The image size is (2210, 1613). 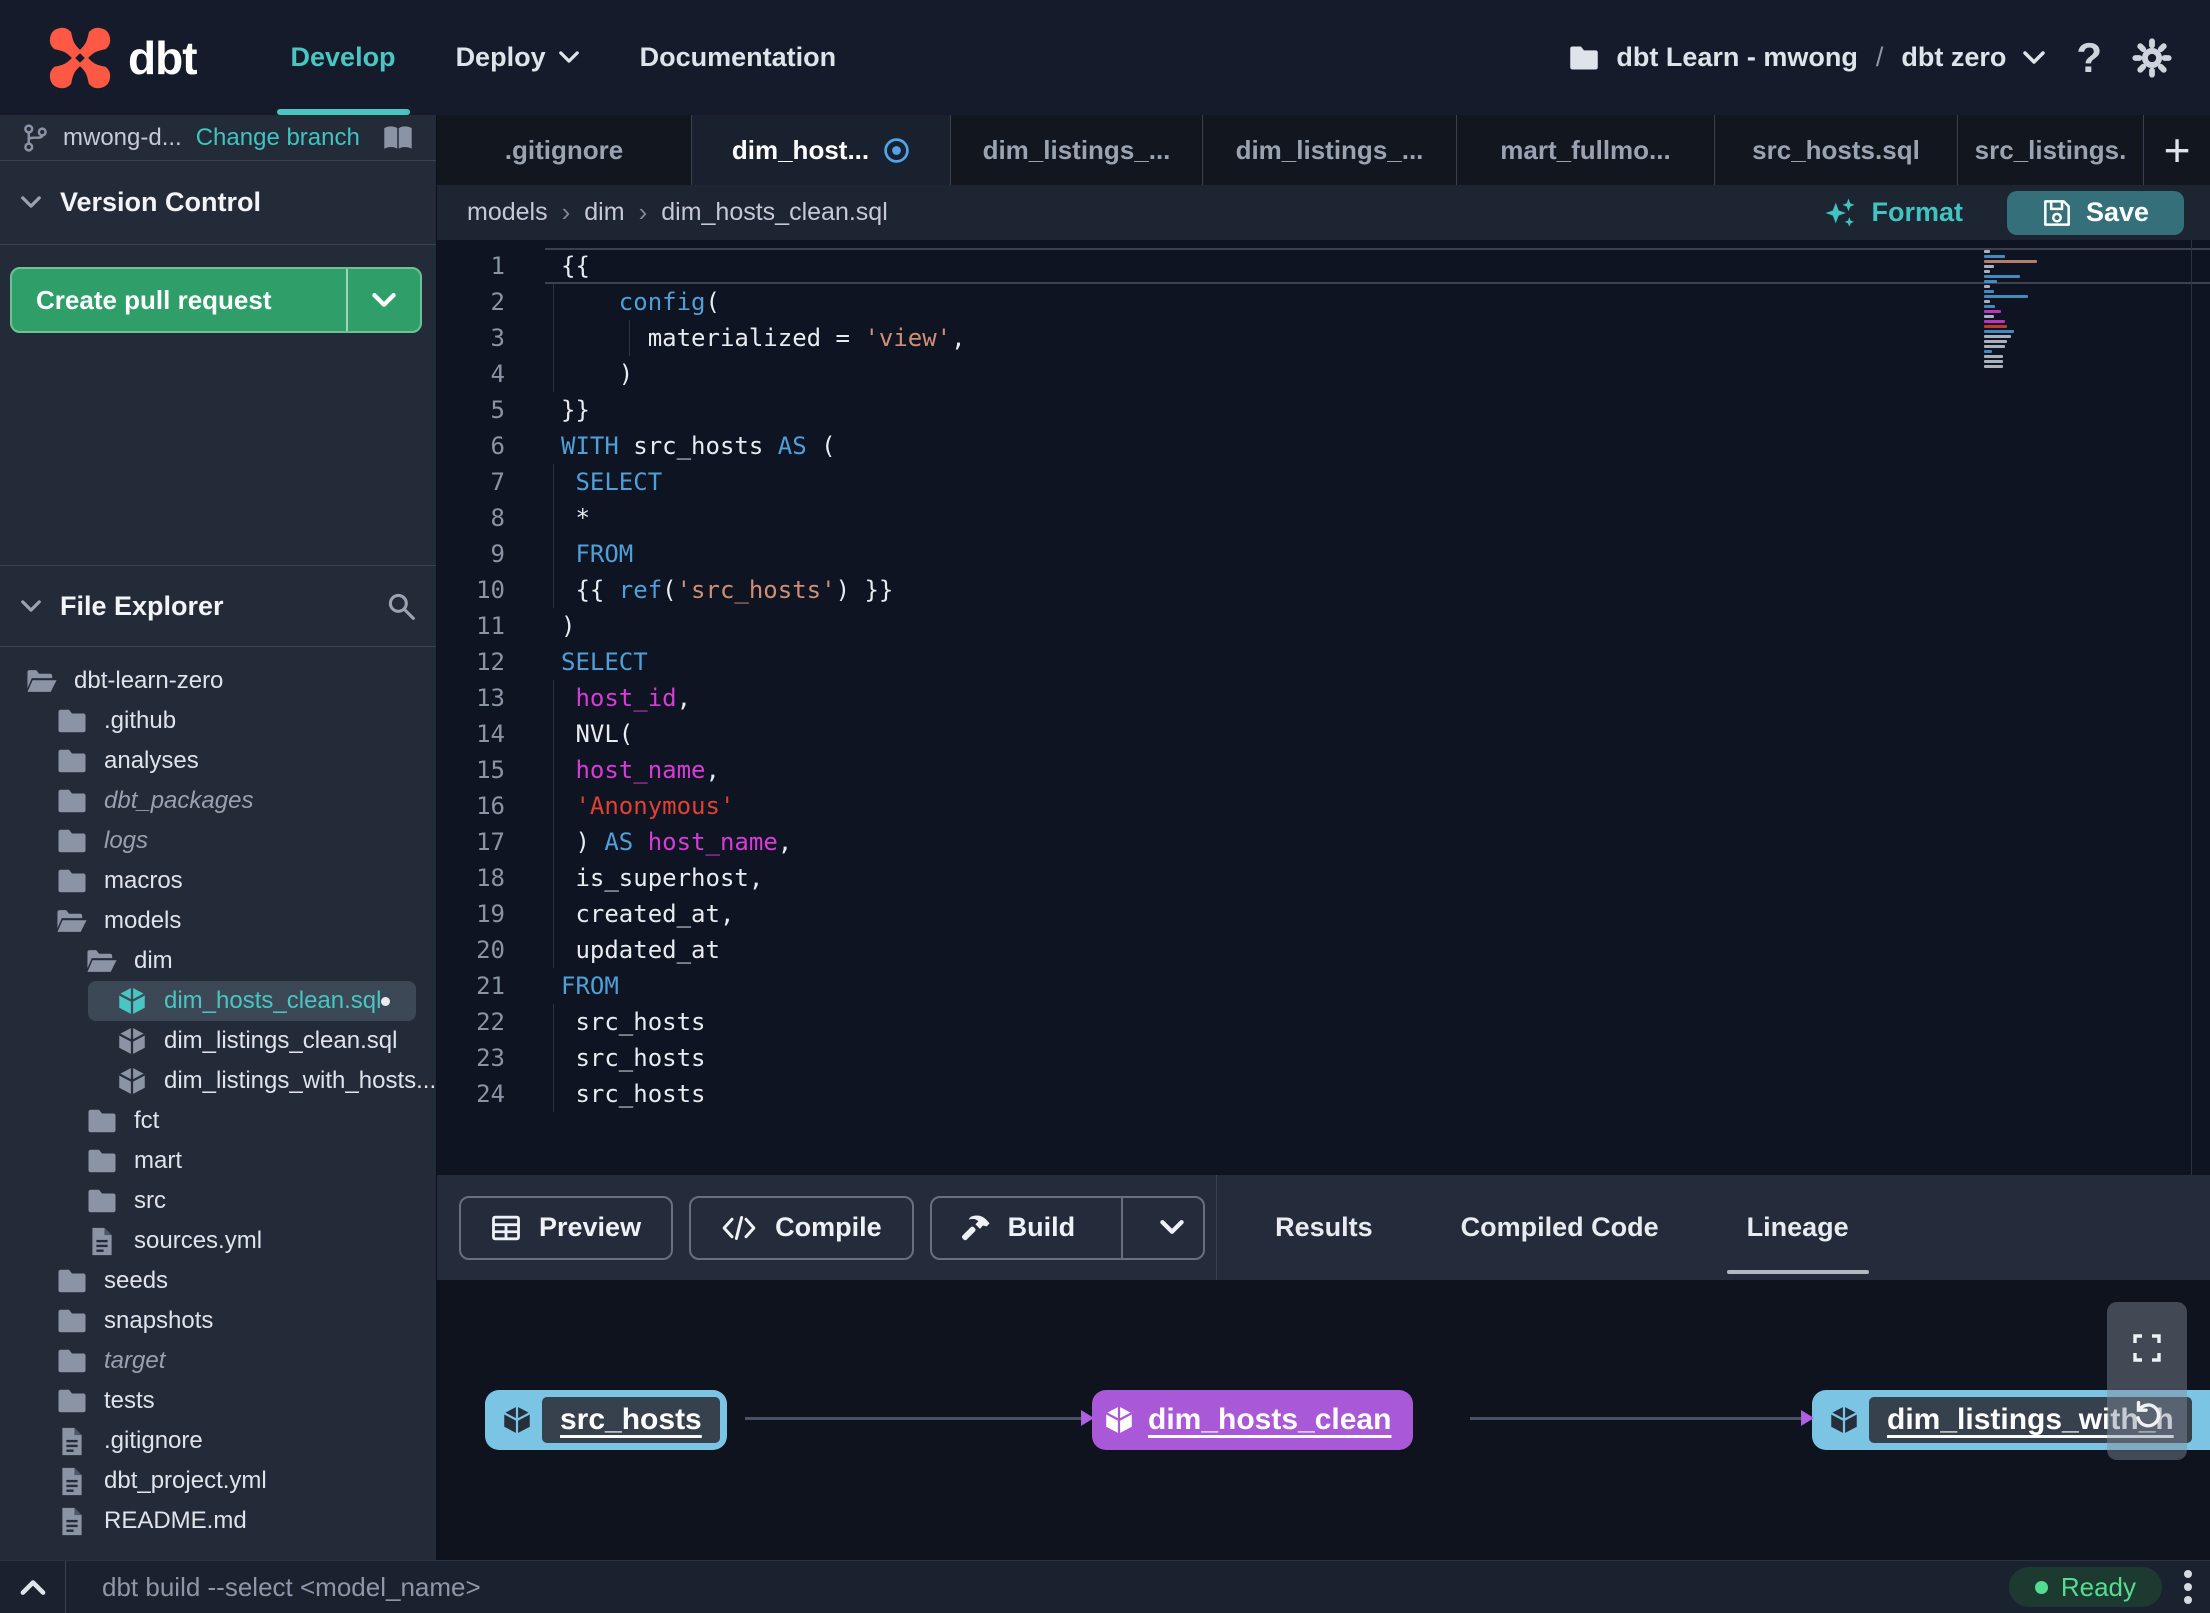 What do you see at coordinates (33, 1587) in the screenshot?
I see `command-bar-expand-button` at bounding box center [33, 1587].